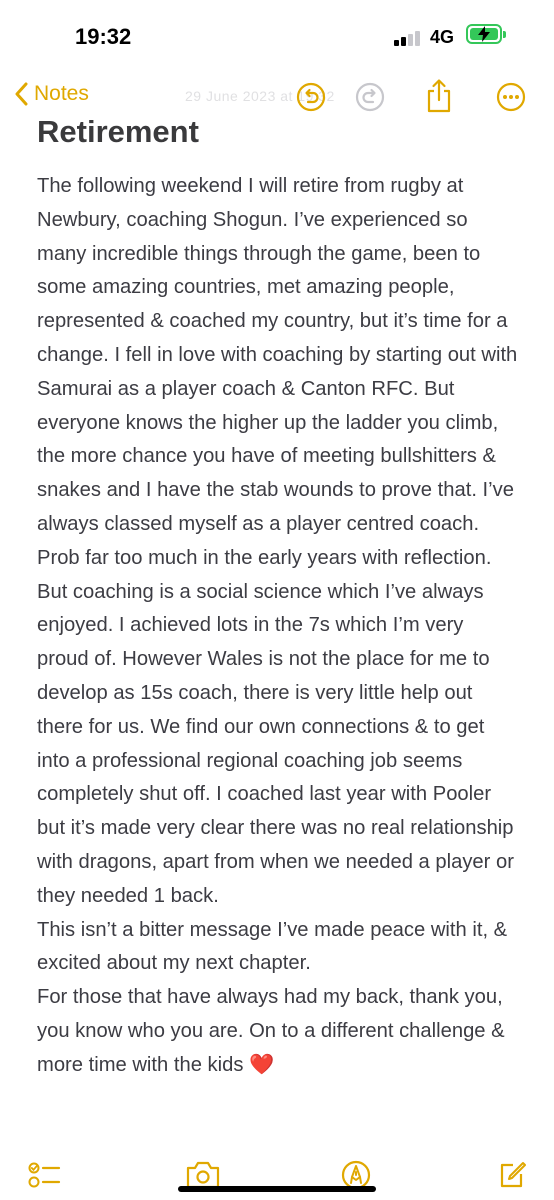  What do you see at coordinates (44, 1175) in the screenshot?
I see `checklist-icon` at bounding box center [44, 1175].